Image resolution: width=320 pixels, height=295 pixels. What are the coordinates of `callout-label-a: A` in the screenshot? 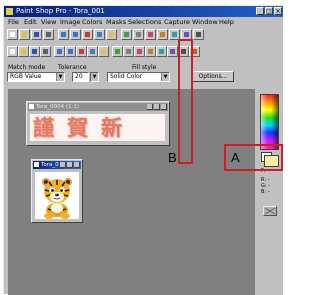 It's located at (235, 157).